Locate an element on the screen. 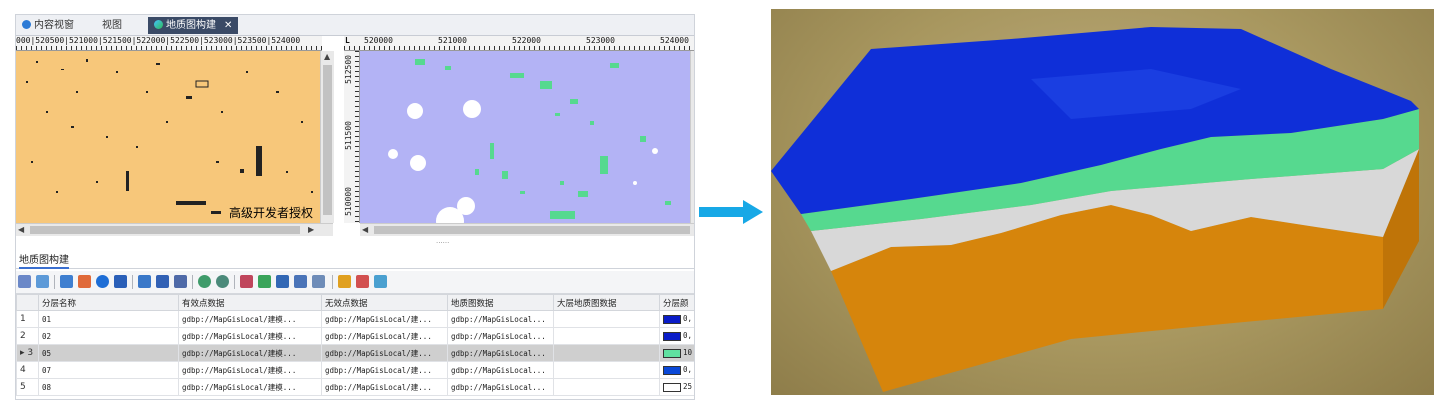 Image resolution: width=1435 pixels, height=402 pixels. export-icon is located at coordinates (84, 281).